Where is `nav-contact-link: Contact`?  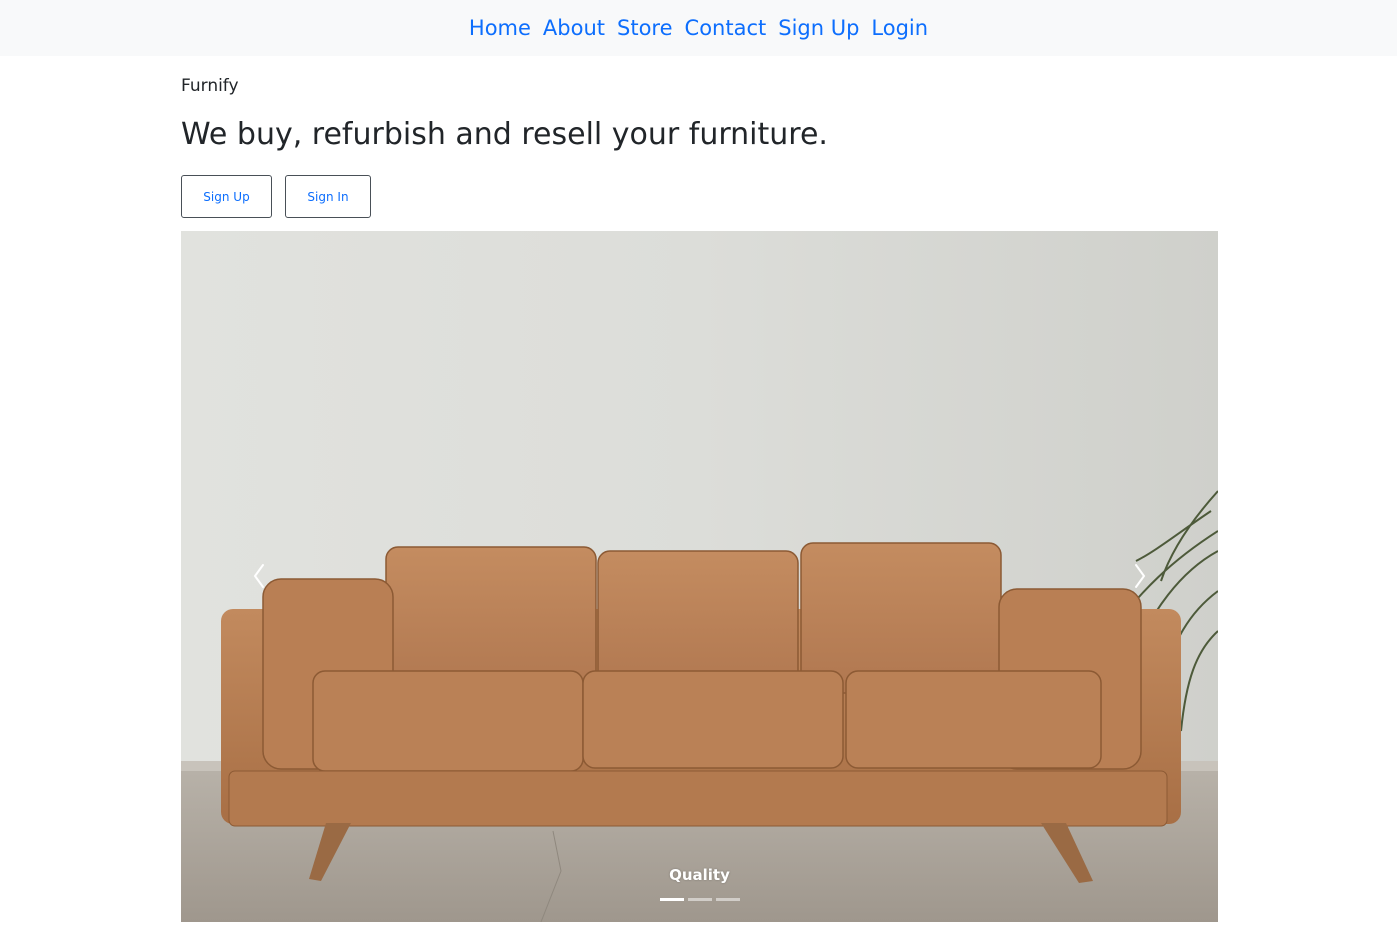
nav-contact-link: Contact is located at coordinates (726, 28).